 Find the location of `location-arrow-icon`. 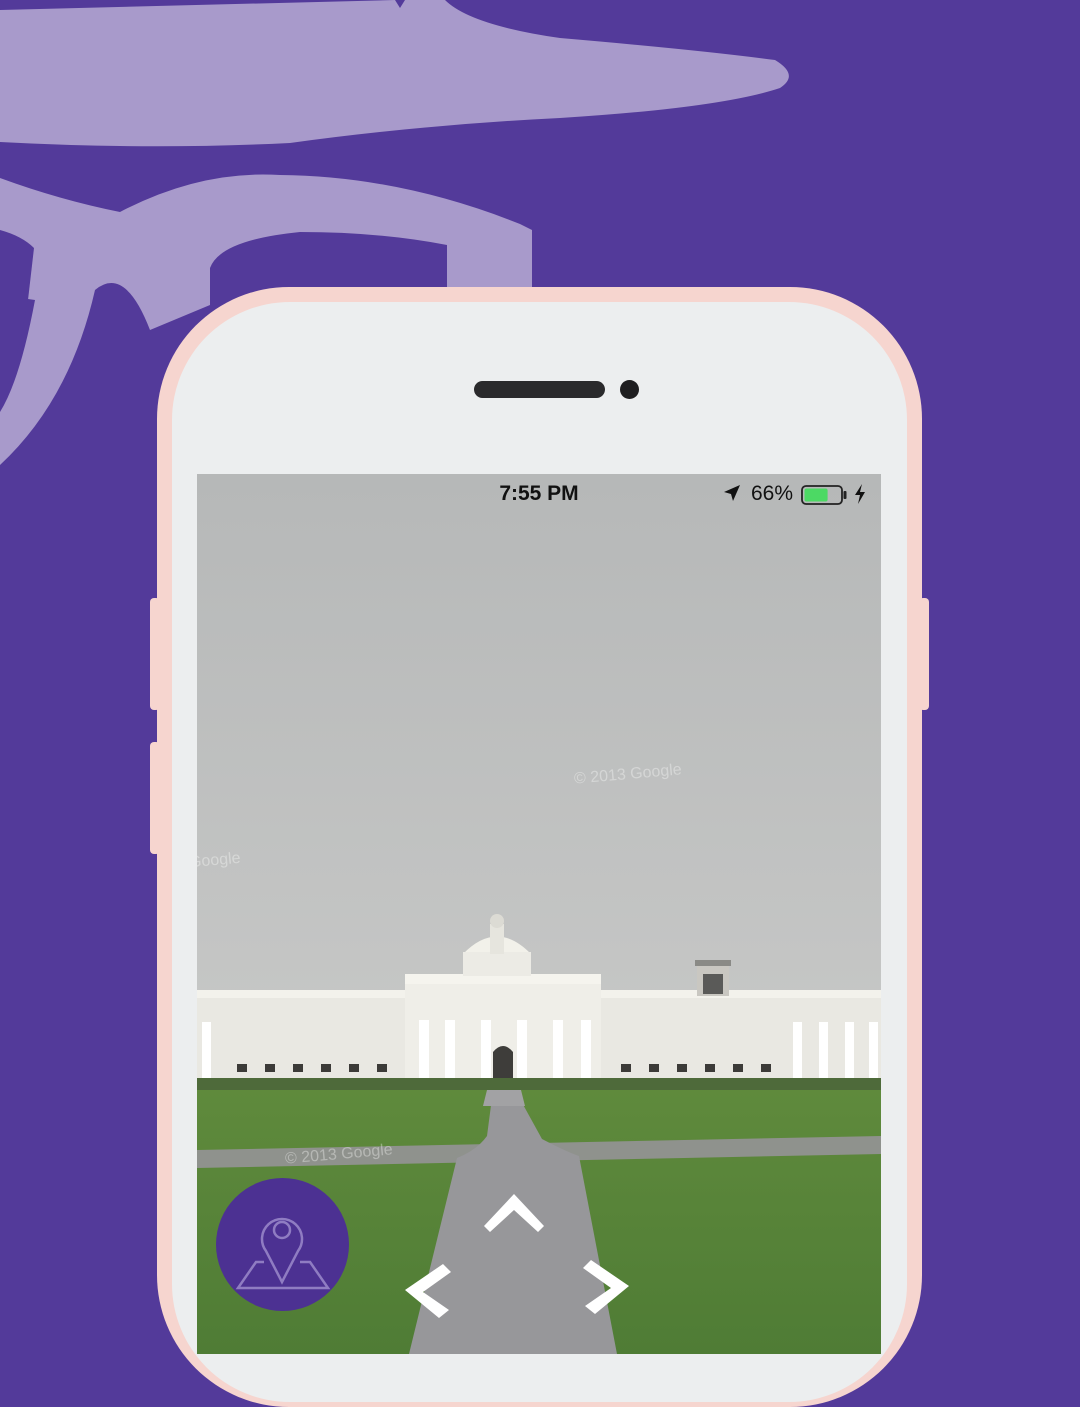

location-arrow-icon is located at coordinates (732, 493).